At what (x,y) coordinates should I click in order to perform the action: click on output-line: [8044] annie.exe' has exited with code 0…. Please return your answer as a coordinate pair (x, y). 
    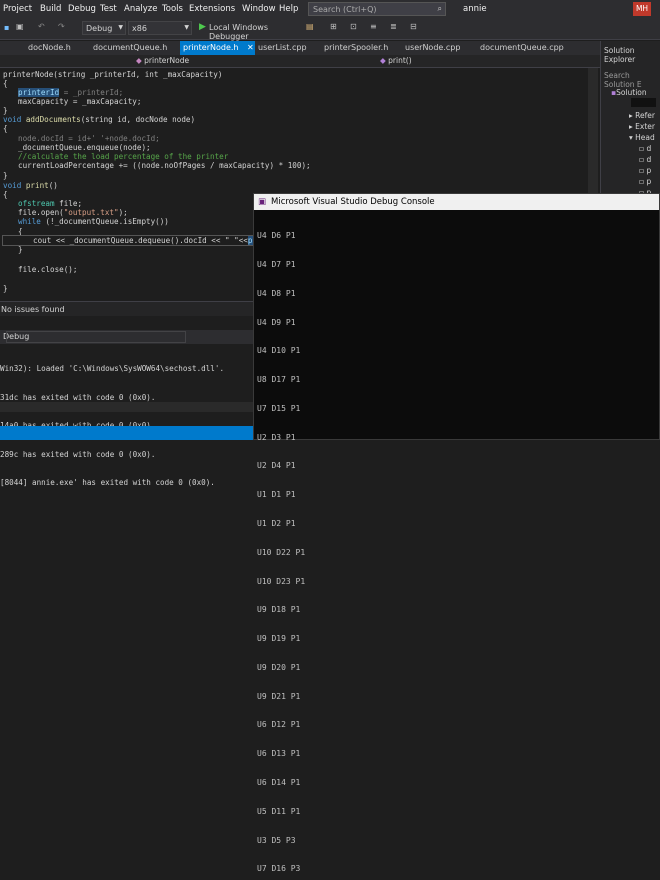
    Looking at the image, I should click on (107, 482).